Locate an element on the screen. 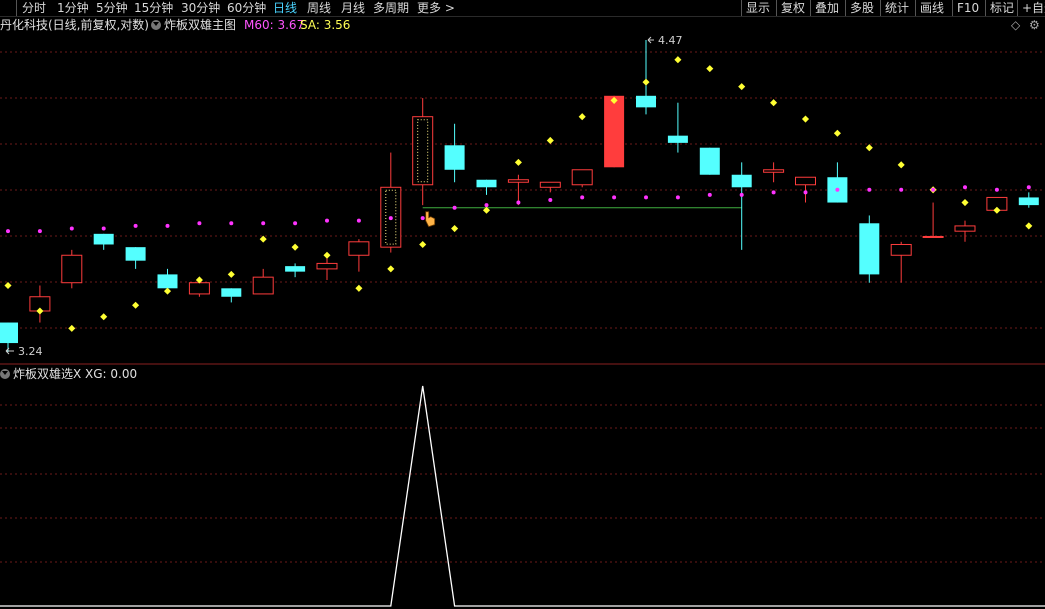 Image resolution: width=1045 pixels, height=609 pixels. high-price-label: 4.47 is located at coordinates (670, 40).